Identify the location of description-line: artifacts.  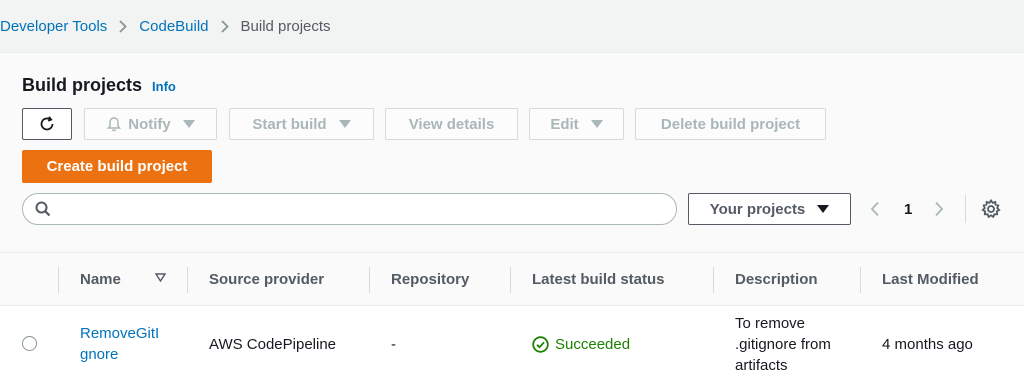
(761, 365).